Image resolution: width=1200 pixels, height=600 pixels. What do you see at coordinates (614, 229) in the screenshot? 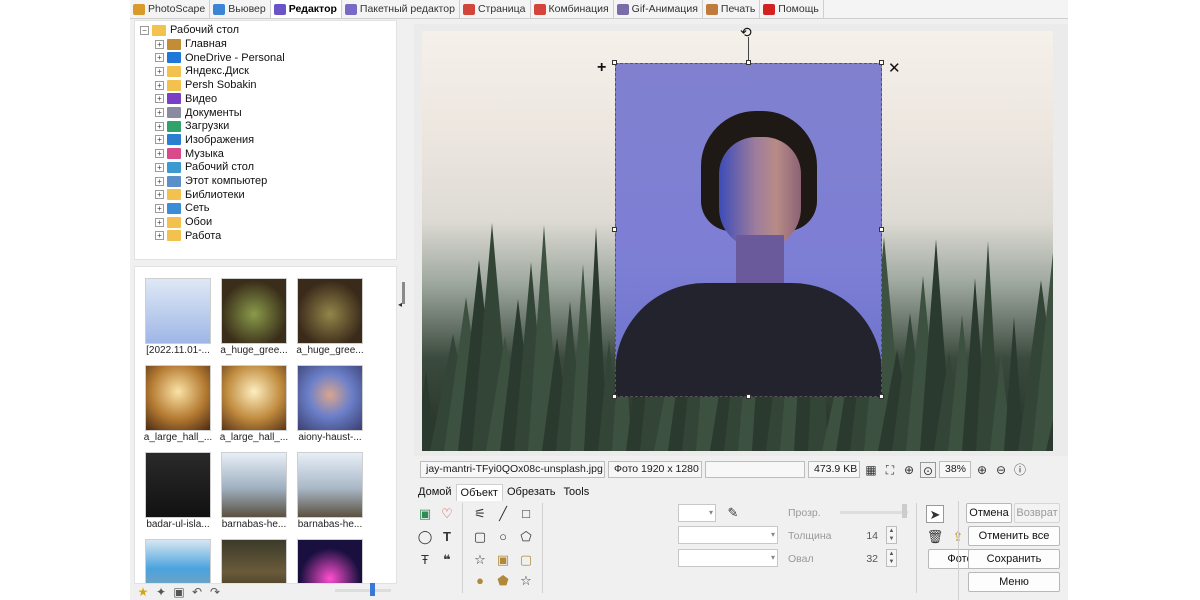
I see `resize-handle-w` at bounding box center [614, 229].